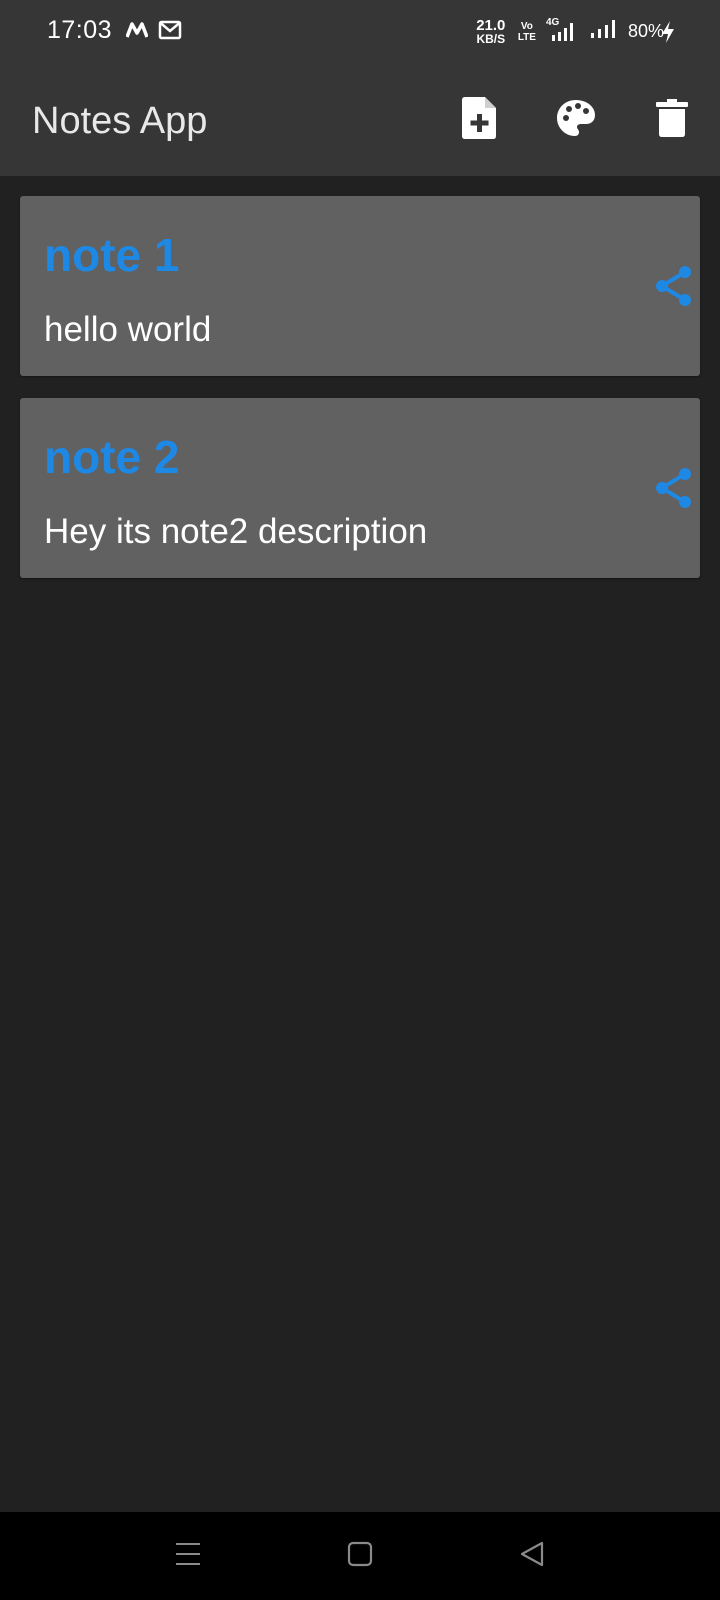  What do you see at coordinates (360, 32) in the screenshot?
I see `status-bar: 17:03 21.0 KB/S Vo LTE 4G 80%` at bounding box center [360, 32].